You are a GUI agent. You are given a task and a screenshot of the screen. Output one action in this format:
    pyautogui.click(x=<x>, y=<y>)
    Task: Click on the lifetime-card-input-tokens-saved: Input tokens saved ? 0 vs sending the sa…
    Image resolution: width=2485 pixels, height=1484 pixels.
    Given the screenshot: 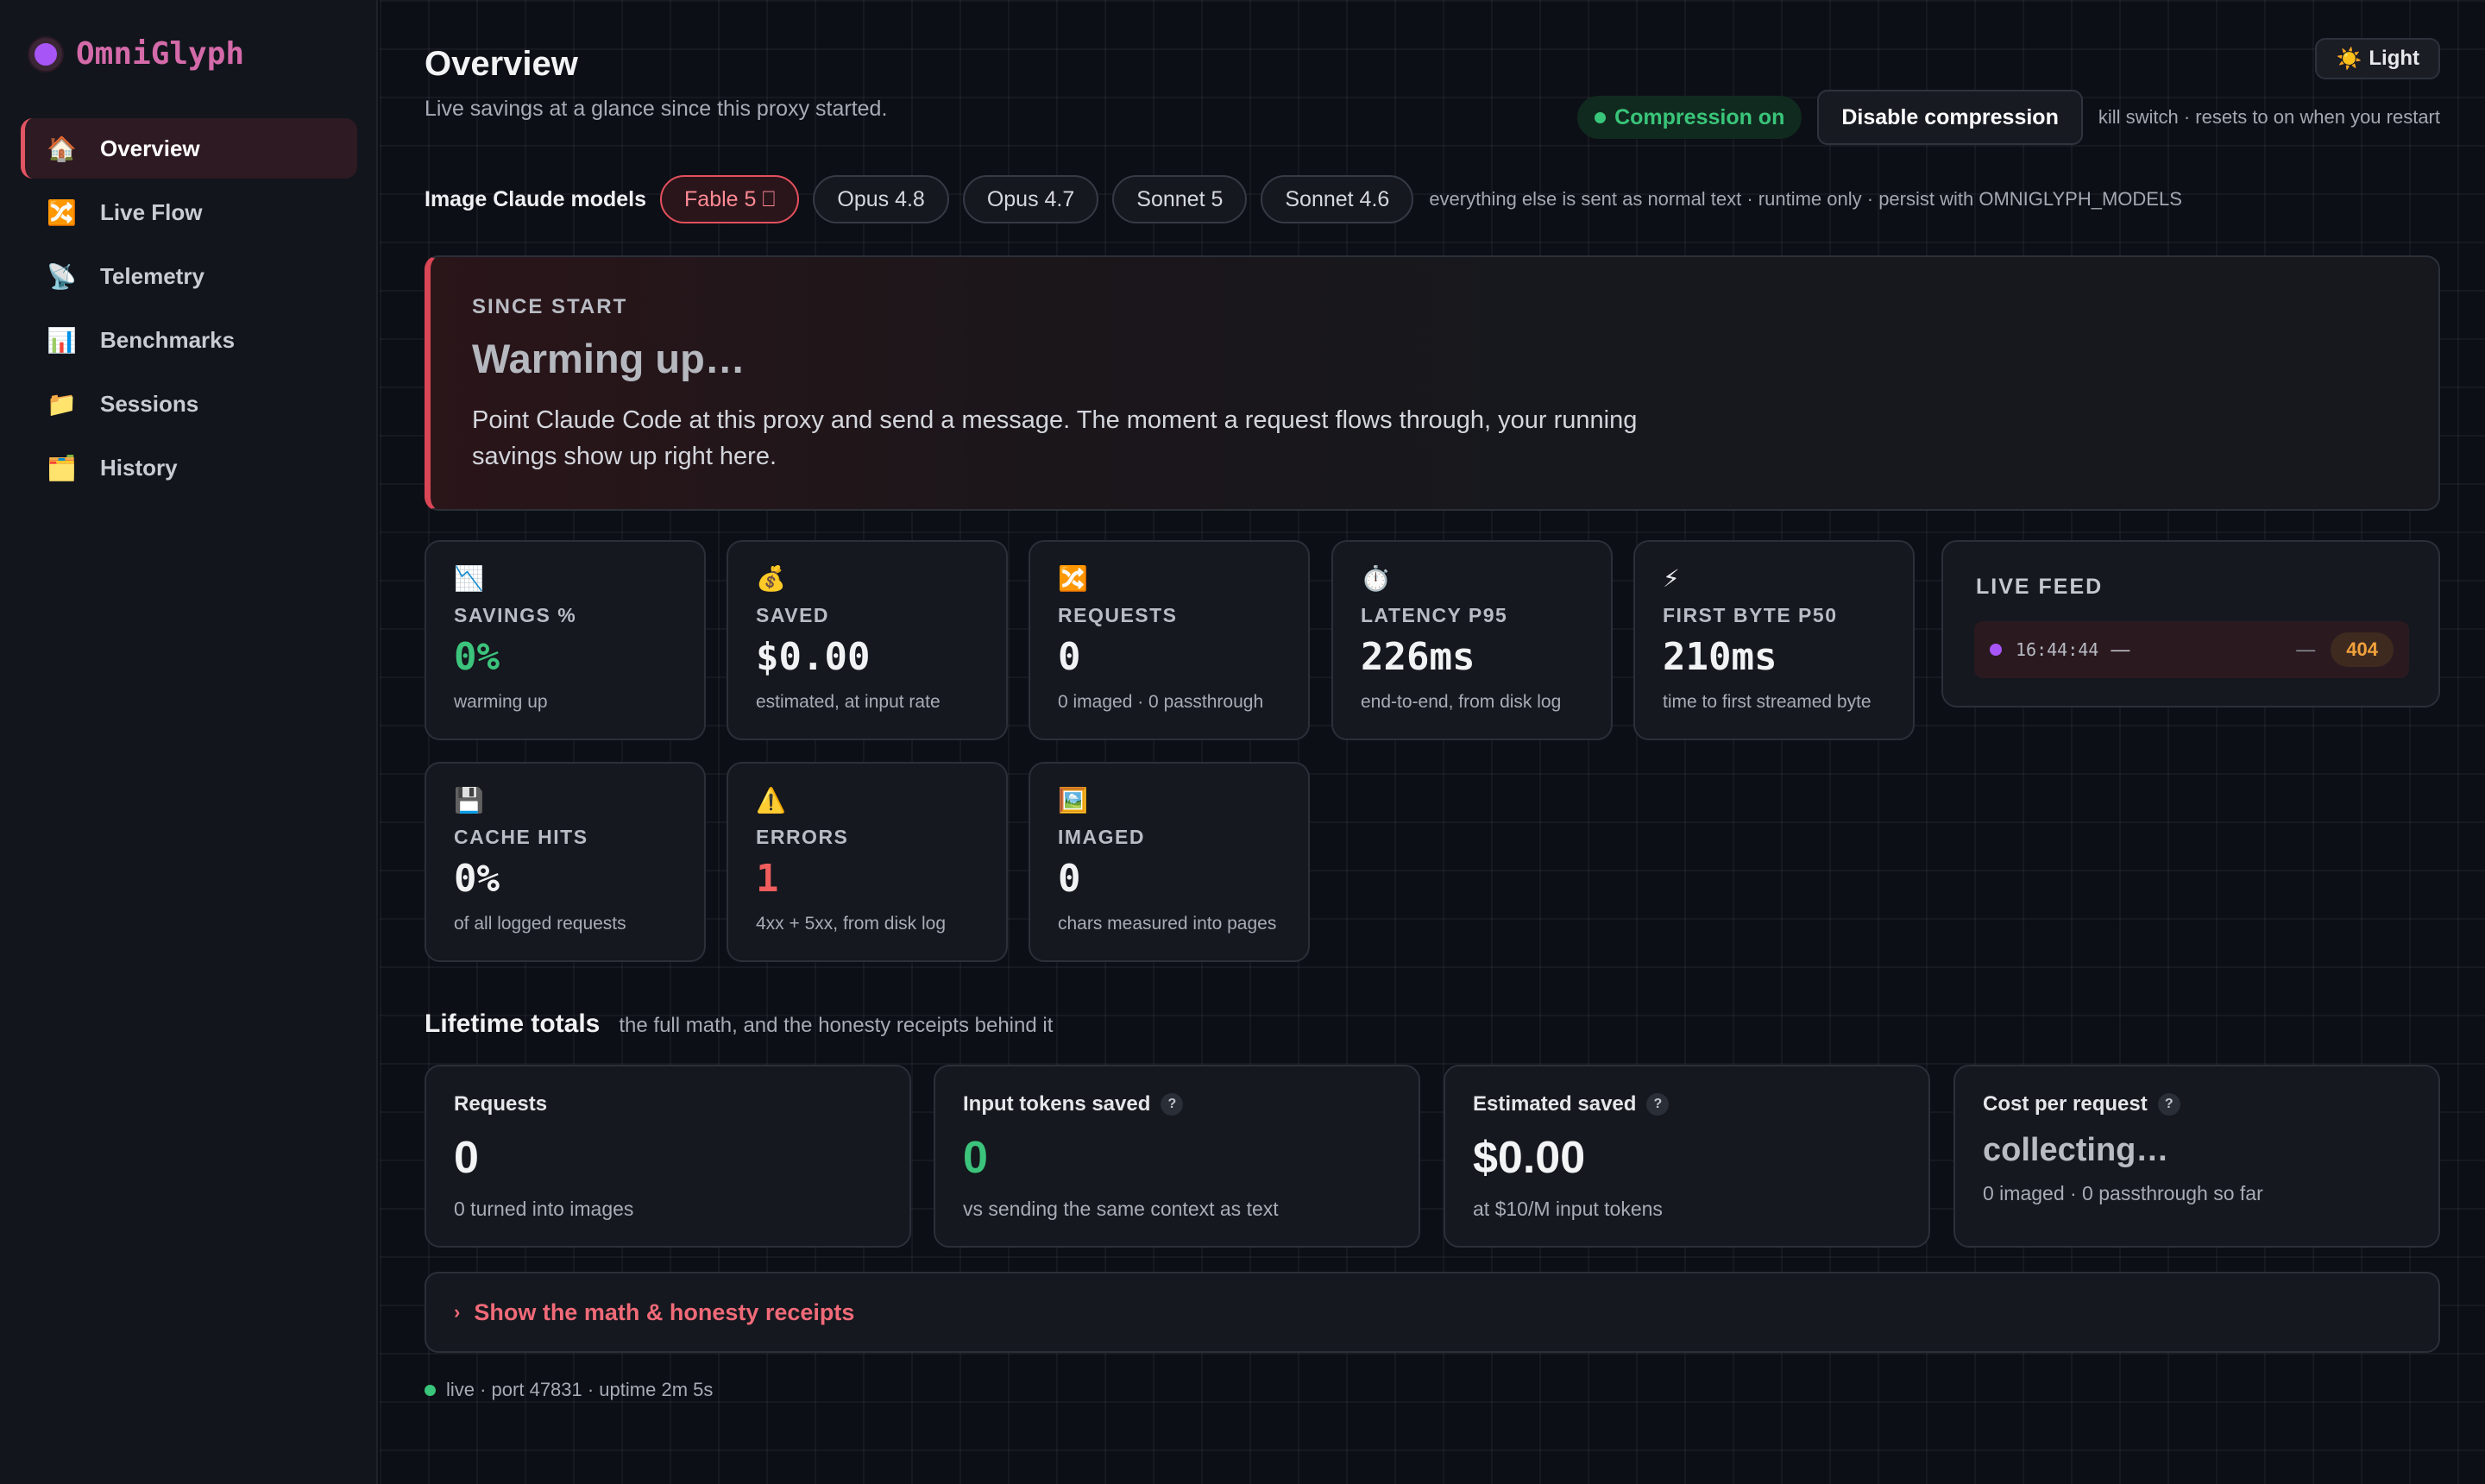 What is the action you would take?
    pyautogui.click(x=1177, y=1156)
    